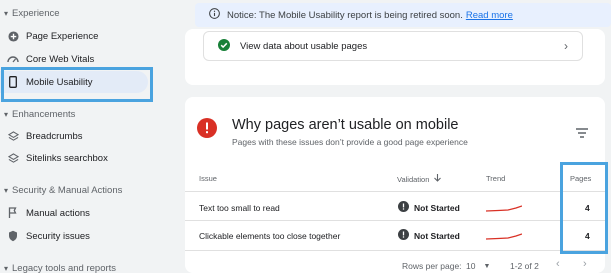 The width and height of the screenshot is (611, 273). I want to click on usable-pages-label: View data about usable pages, so click(304, 46).